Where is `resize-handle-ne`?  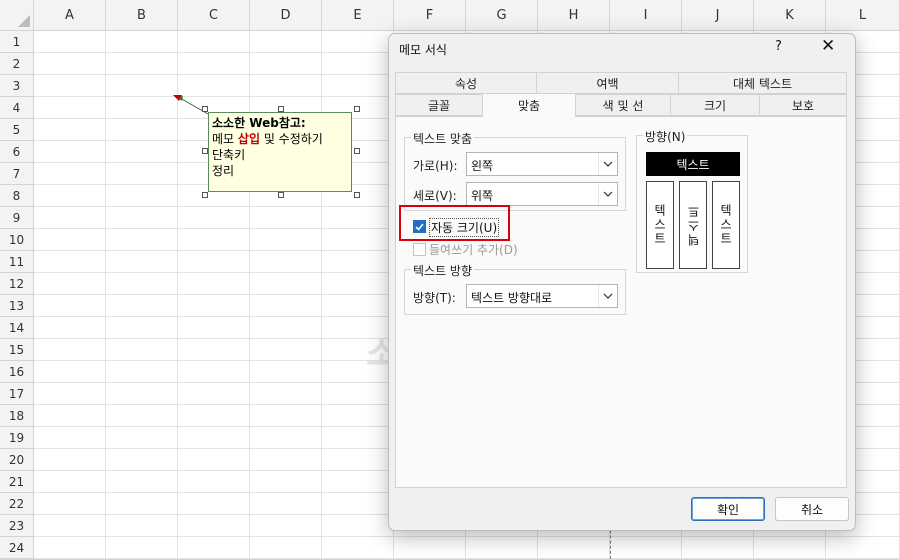 resize-handle-ne is located at coordinates (357, 109).